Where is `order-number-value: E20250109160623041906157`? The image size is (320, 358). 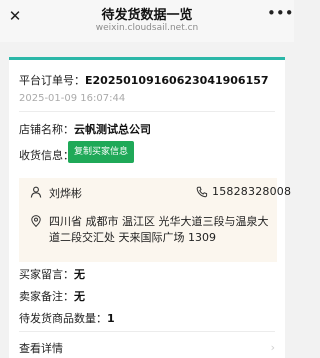 order-number-value: E20250109160623041906157 is located at coordinates (177, 80).